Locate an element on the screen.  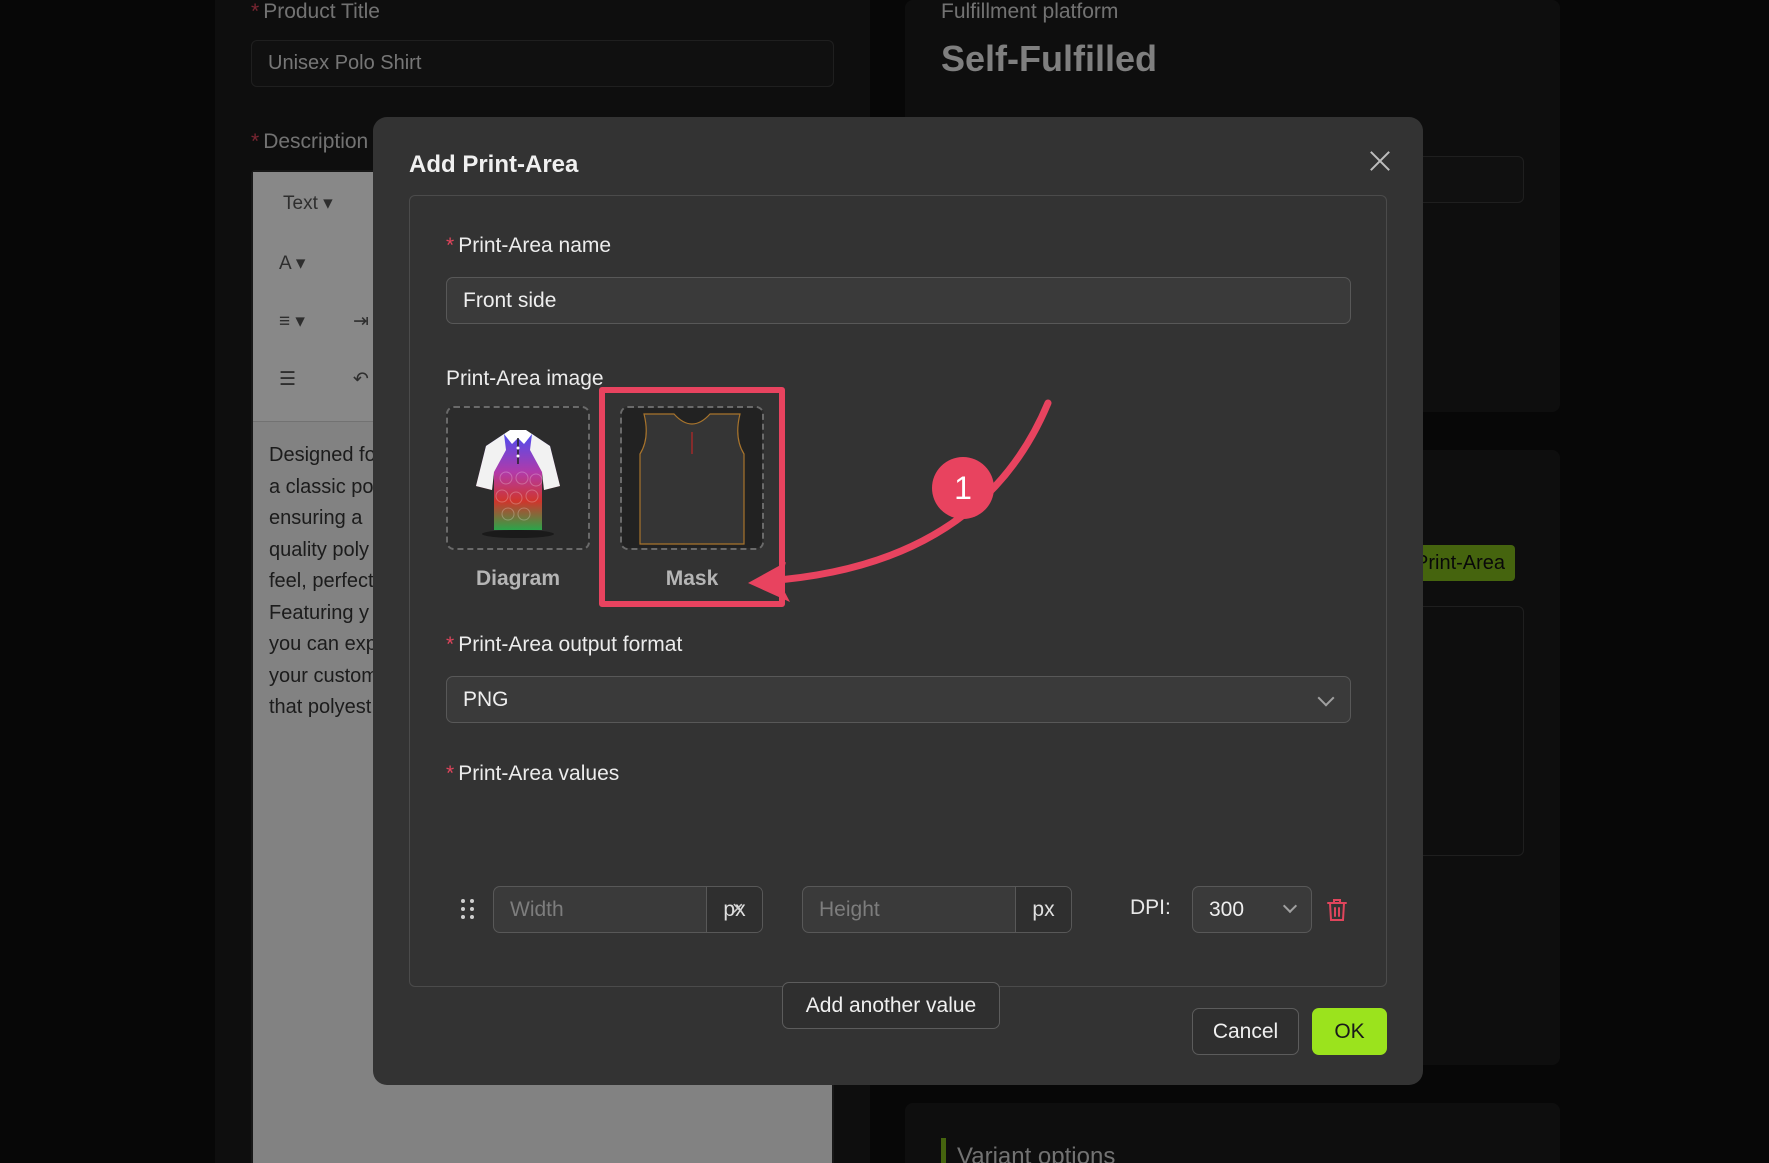
height-unit: px is located at coordinates (1043, 909).